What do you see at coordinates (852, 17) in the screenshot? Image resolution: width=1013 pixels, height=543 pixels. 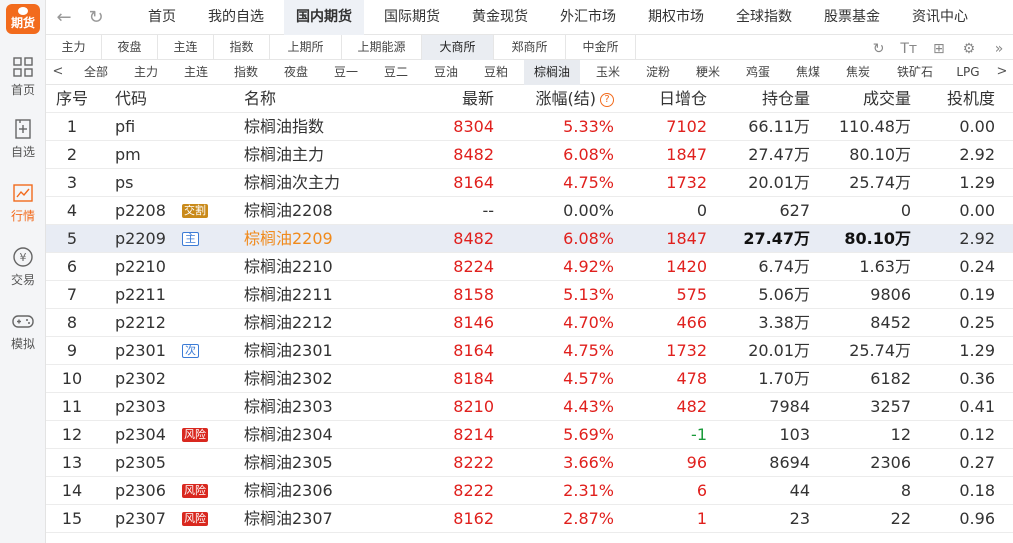 I see `nav-tab-stocks-funds: 股票基金` at bounding box center [852, 17].